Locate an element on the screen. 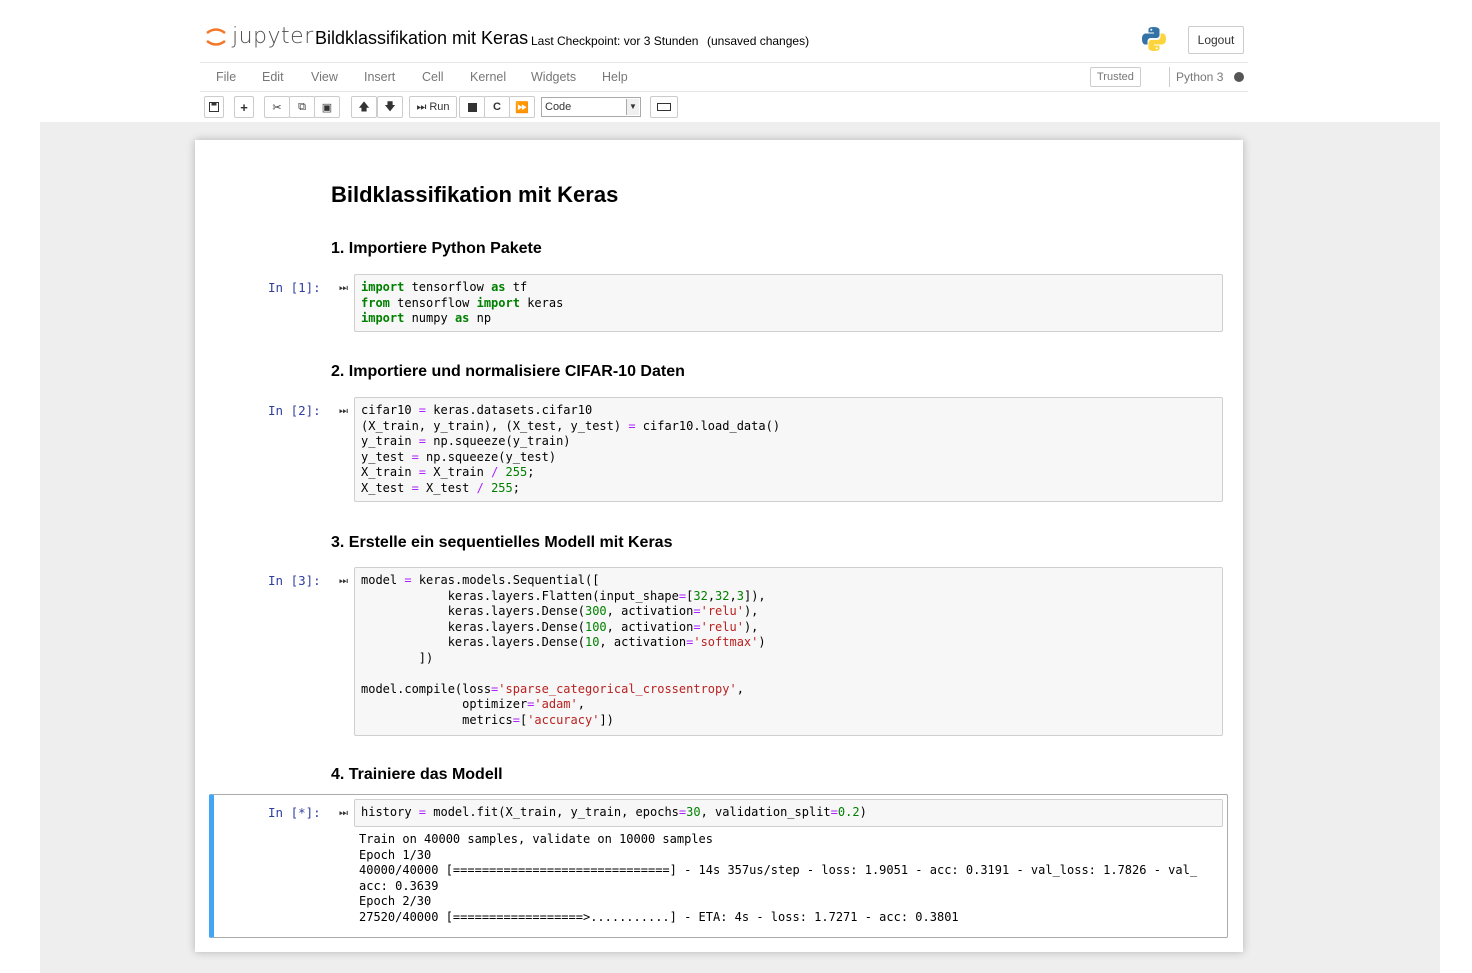 The height and width of the screenshot is (973, 1472). restart-icon: C is located at coordinates (497, 107).